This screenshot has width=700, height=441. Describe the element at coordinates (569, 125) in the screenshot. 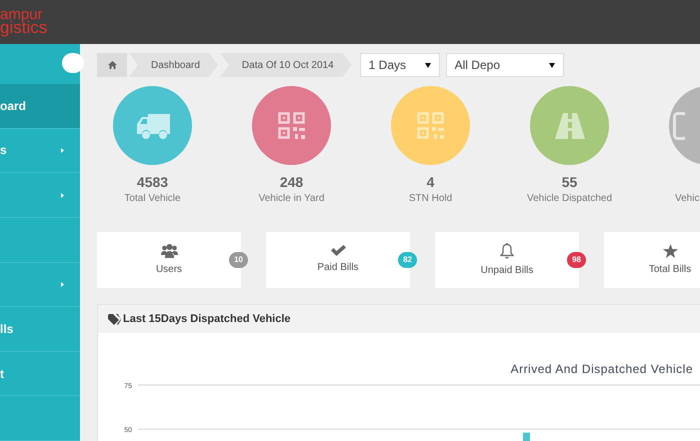

I see `road-icon` at that location.